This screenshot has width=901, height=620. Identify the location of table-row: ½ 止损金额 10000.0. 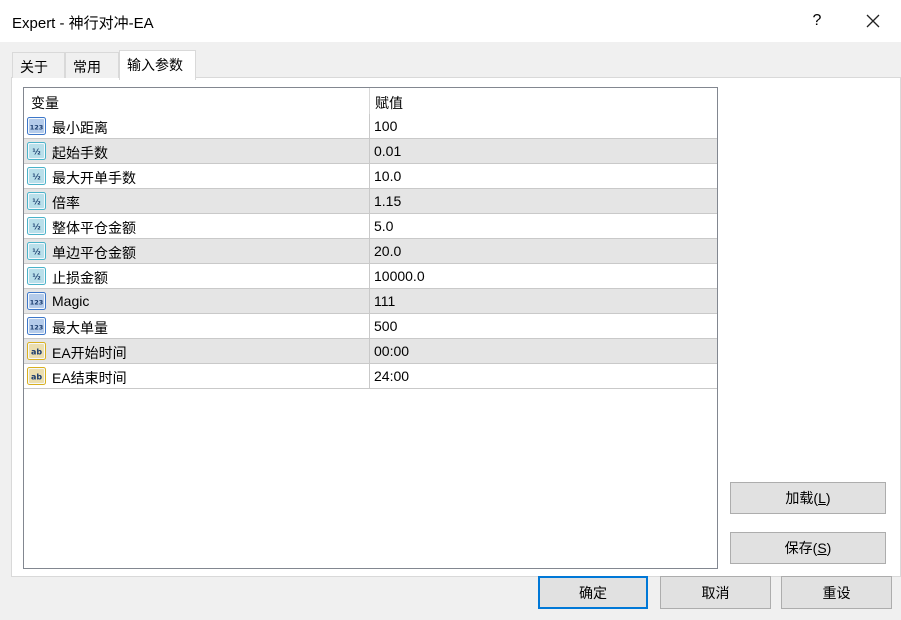
(370, 276).